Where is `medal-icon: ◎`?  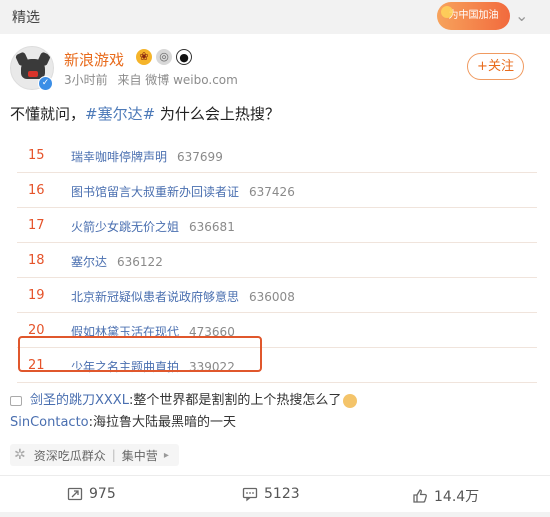 medal-icon: ◎ is located at coordinates (164, 57).